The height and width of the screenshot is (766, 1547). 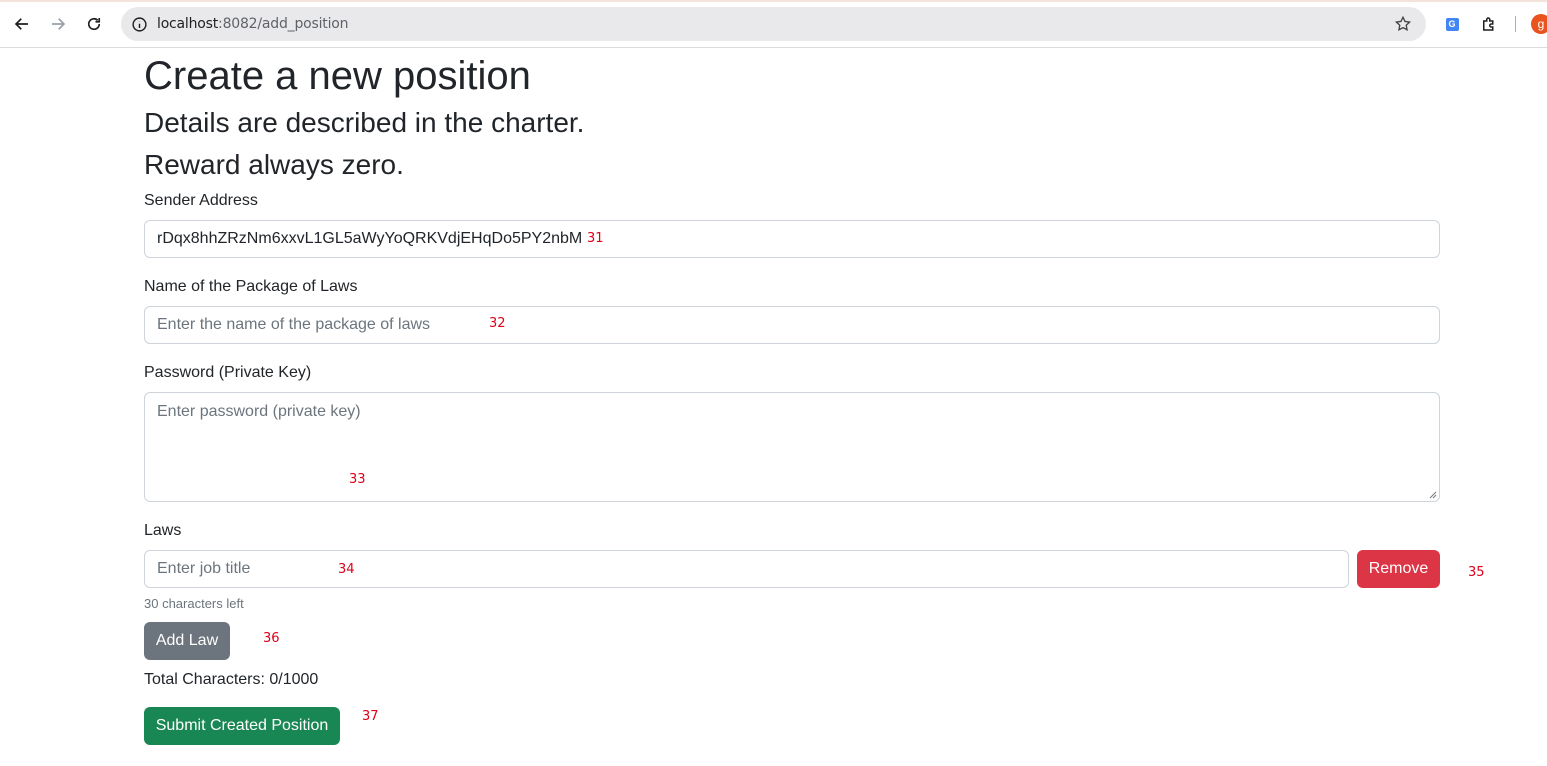 I want to click on arrow-left-icon, so click(x=21, y=24).